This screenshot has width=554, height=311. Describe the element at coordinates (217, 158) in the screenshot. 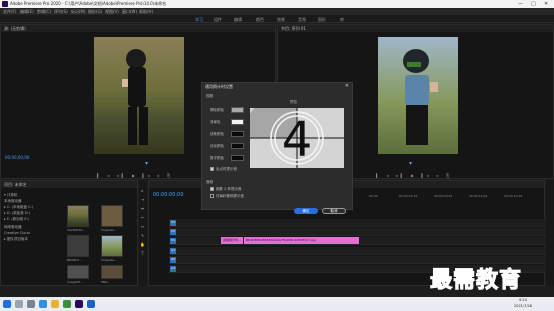

I see `number-color-label: 数字颜色` at that location.